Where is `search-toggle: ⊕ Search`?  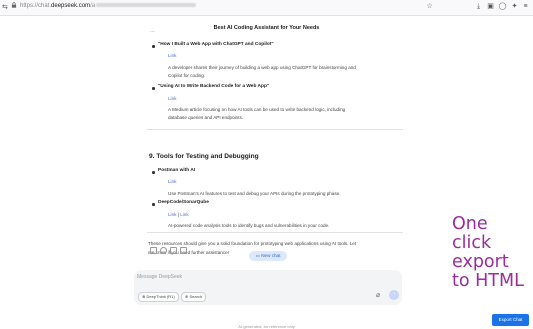 search-toggle: ⊕ Search is located at coordinates (194, 297).